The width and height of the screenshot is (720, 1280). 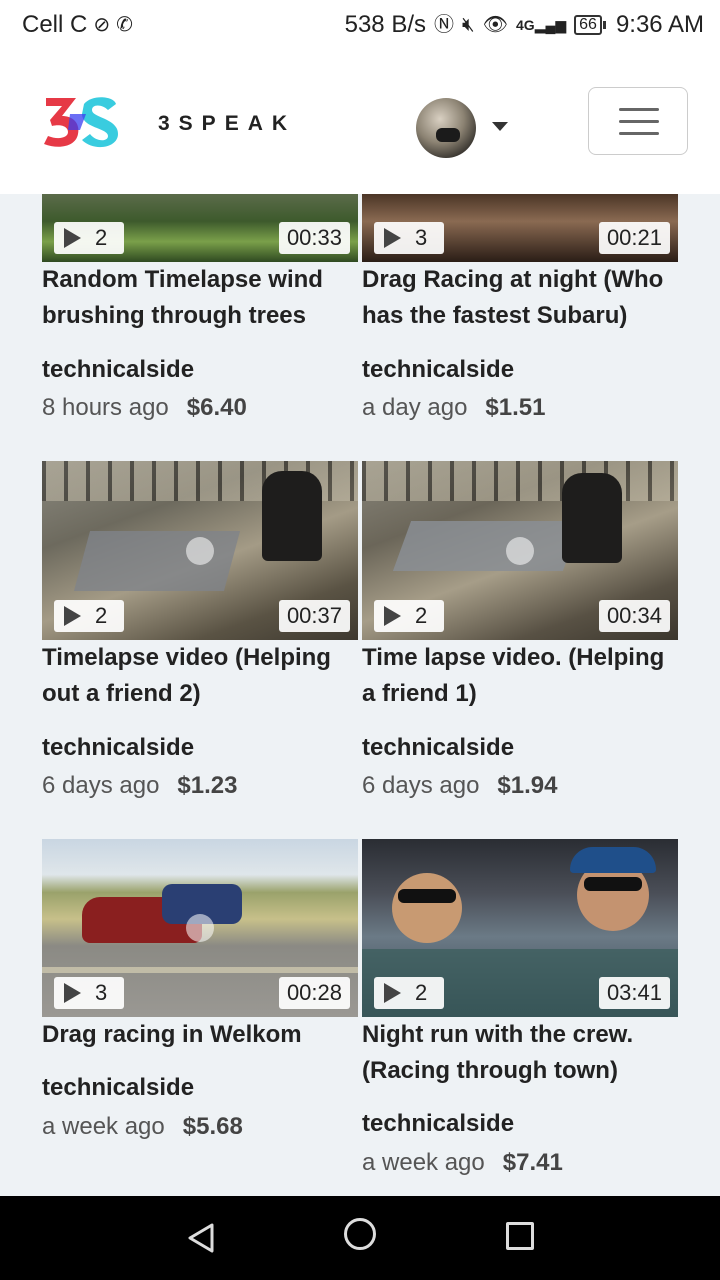 What do you see at coordinates (105, 407) in the screenshot?
I see `video-age: 8 hours ago` at bounding box center [105, 407].